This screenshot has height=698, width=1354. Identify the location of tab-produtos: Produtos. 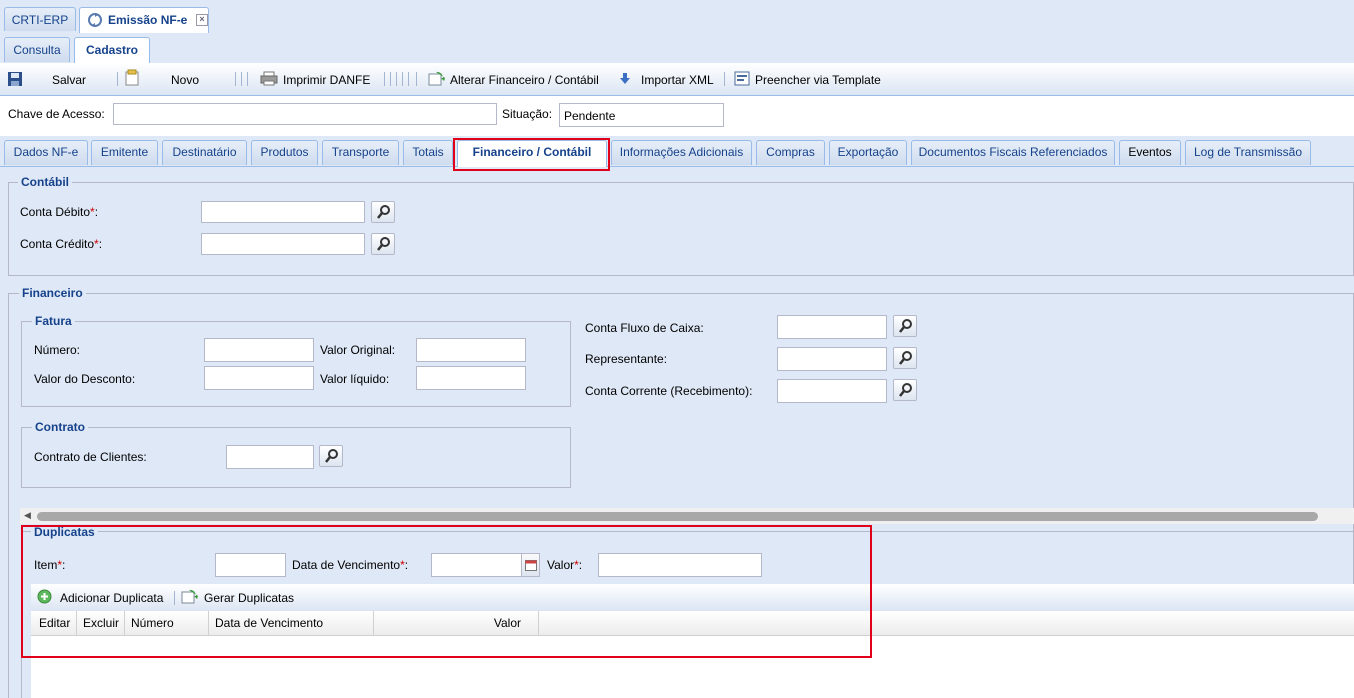
(284, 152).